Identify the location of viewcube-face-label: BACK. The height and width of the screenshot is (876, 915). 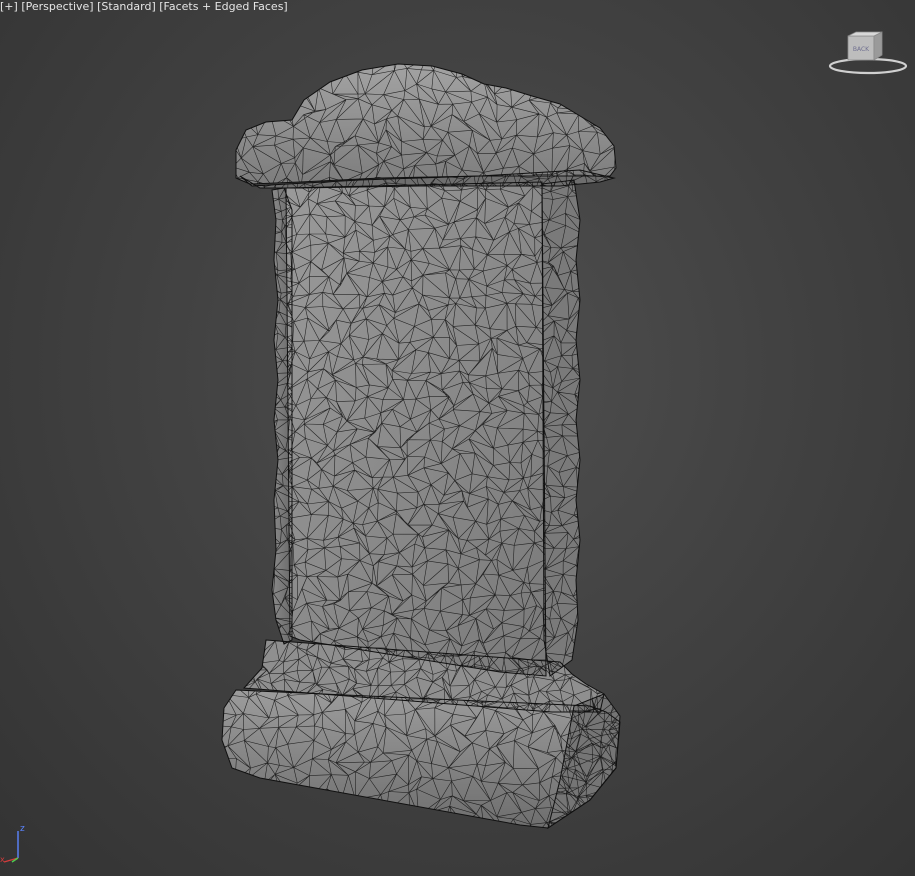
(861, 49).